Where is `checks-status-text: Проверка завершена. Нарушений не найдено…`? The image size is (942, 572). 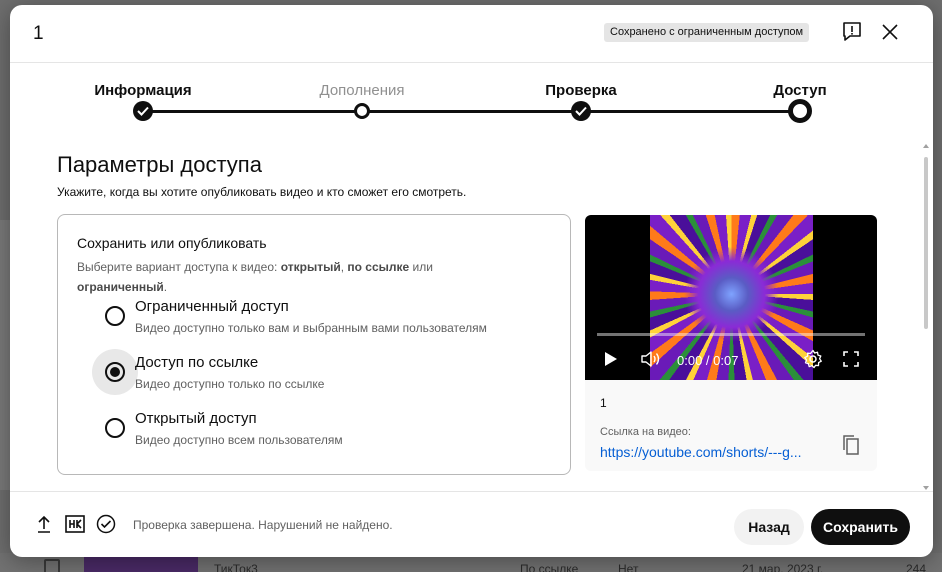
checks-status-text: Проверка завершена. Нарушений не найдено… is located at coordinates (263, 525).